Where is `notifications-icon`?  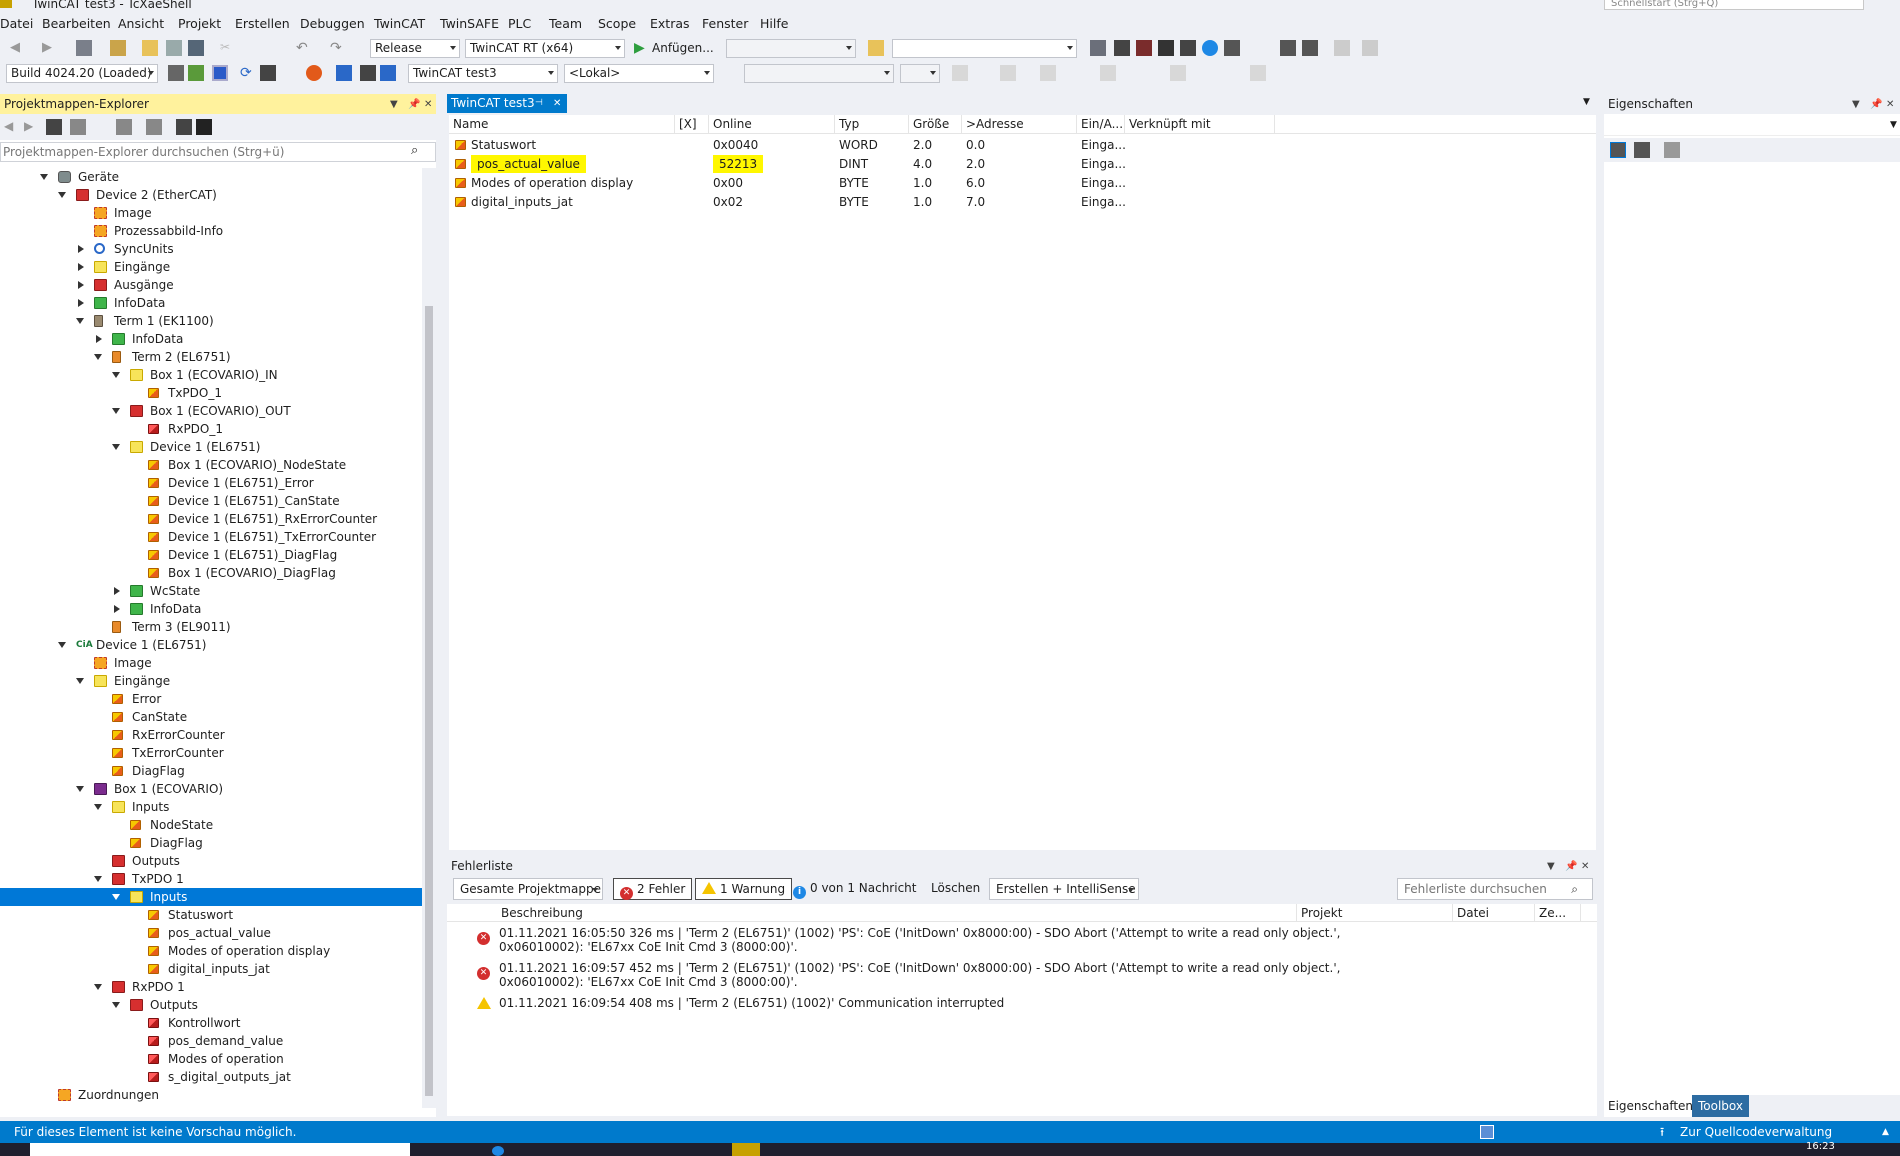
notifications-icon is located at coordinates (1487, 1132).